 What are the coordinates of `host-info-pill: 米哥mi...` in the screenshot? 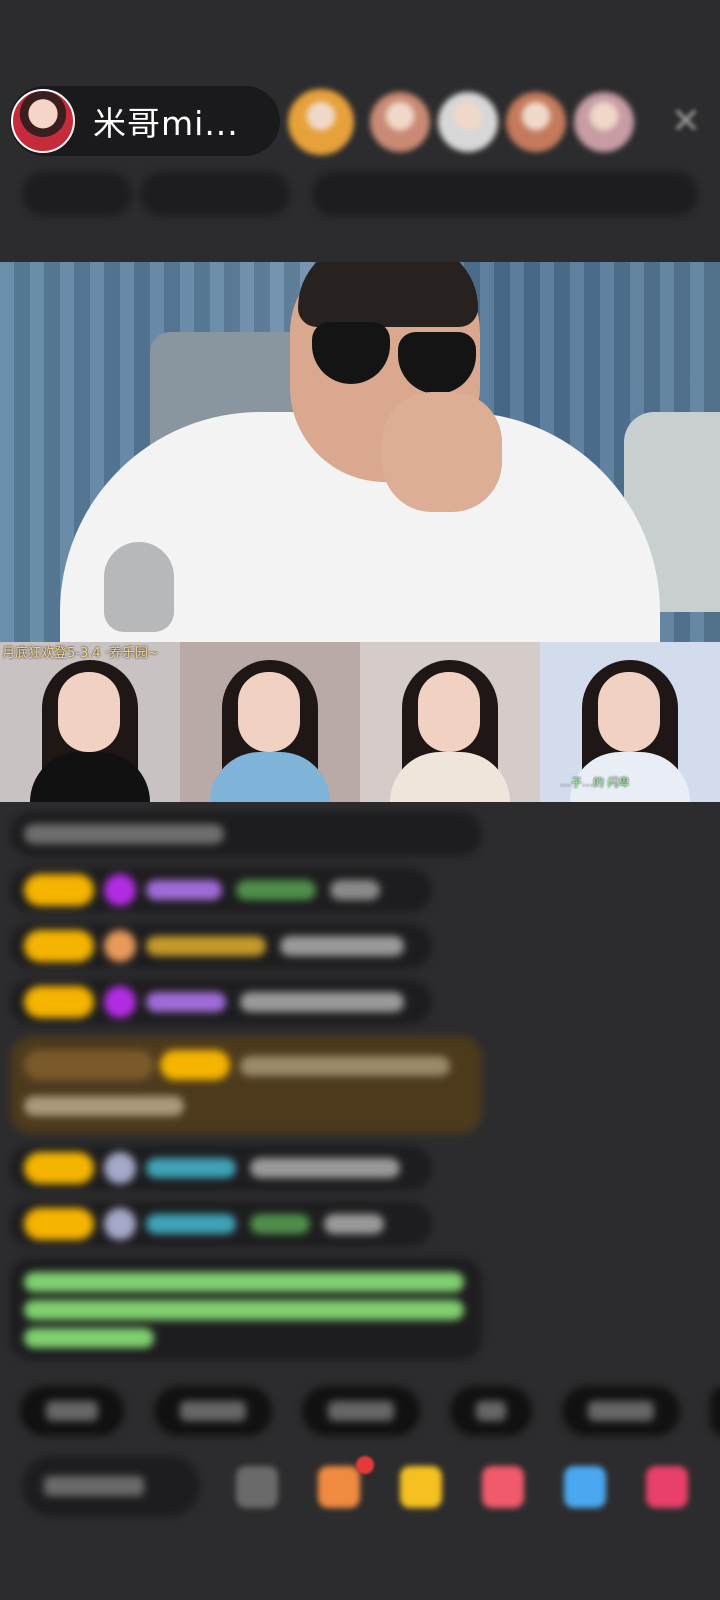 It's located at (145, 121).